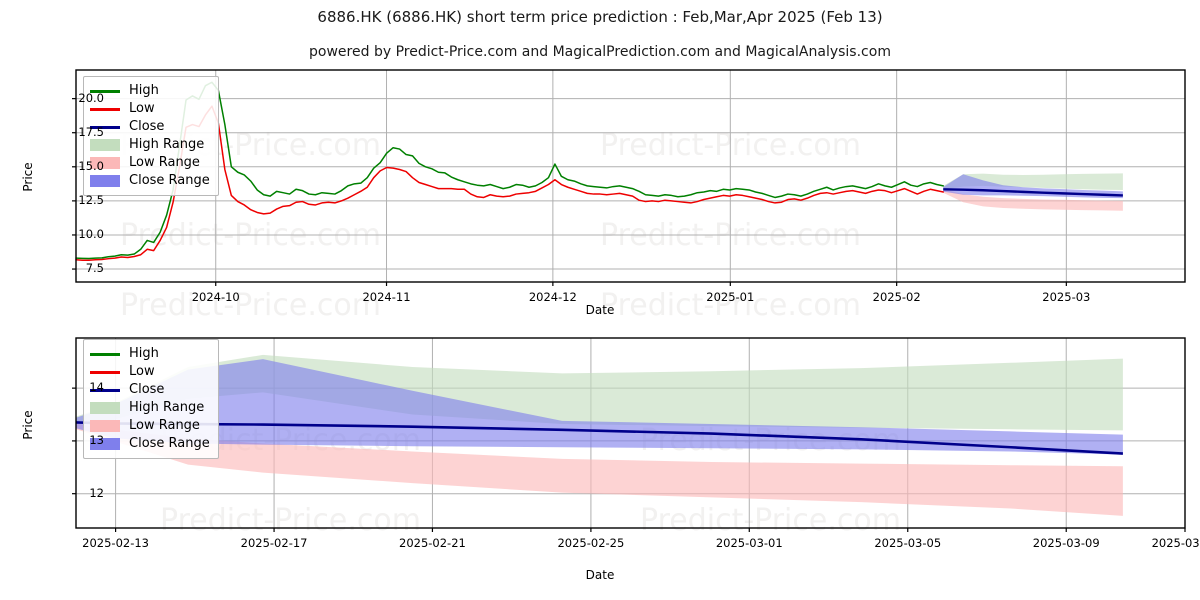 This screenshot has width=1200, height=600. What do you see at coordinates (749, 543) in the screenshot?
I see `detail-x-tick-4: 2025-03-01` at bounding box center [749, 543].